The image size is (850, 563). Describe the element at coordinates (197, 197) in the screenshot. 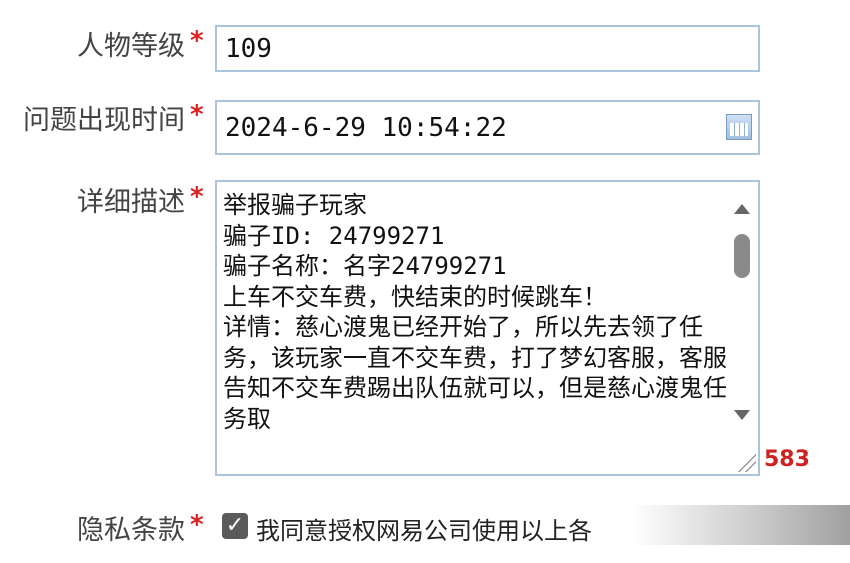

I see `description-required-mark: *` at that location.